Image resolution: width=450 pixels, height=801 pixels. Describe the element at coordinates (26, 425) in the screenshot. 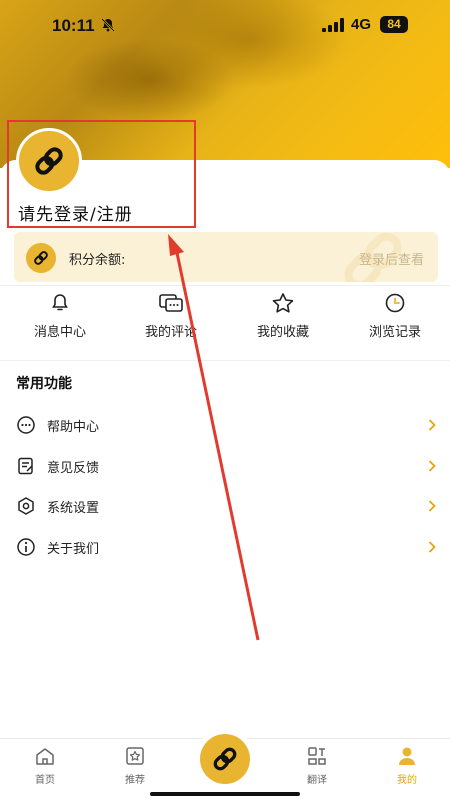

I see `dots-circle-icon` at that location.